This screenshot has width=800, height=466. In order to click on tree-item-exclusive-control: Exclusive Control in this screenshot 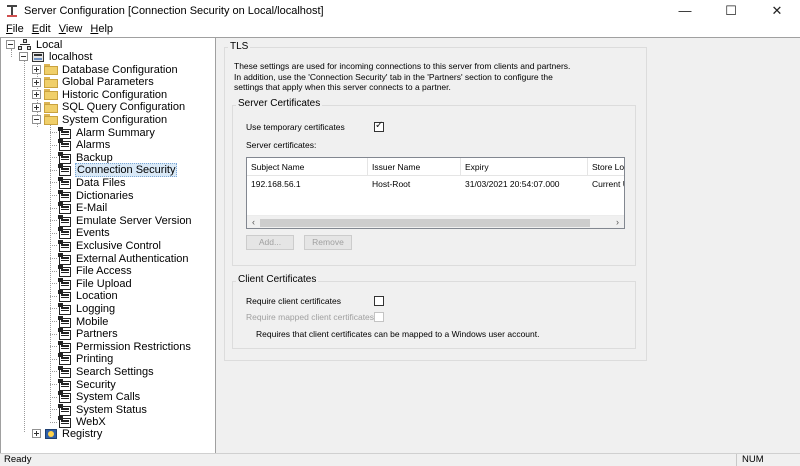, I will do `click(110, 245)`.